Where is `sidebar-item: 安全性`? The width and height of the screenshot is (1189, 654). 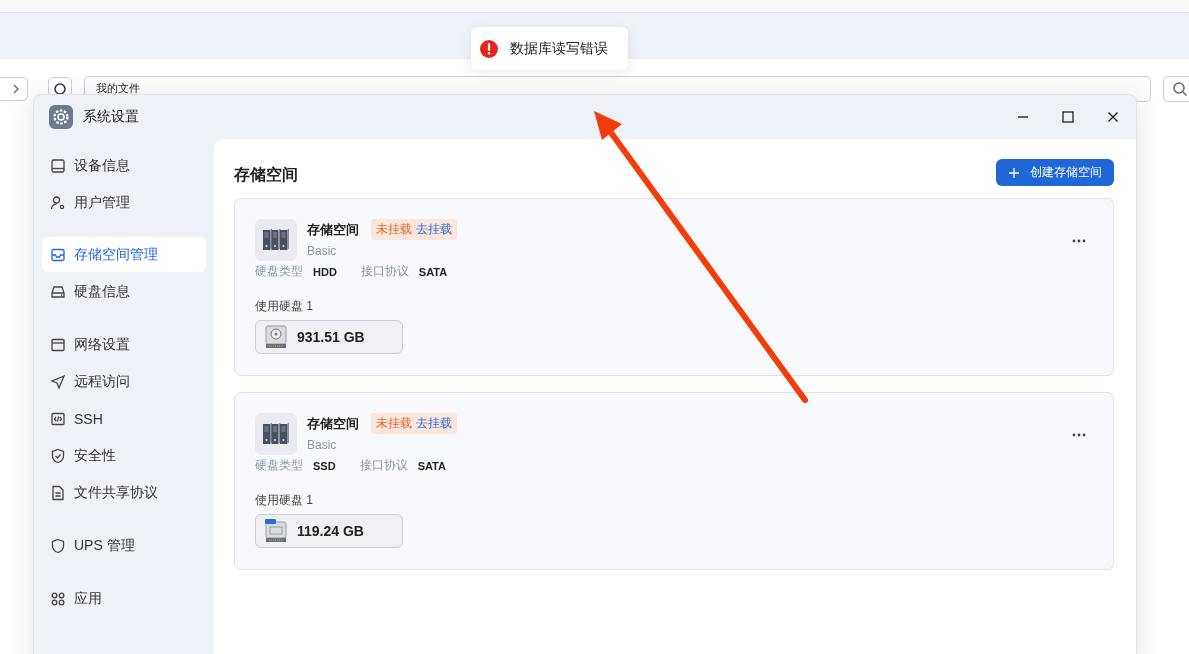 sidebar-item: 安全性 is located at coordinates (124, 455).